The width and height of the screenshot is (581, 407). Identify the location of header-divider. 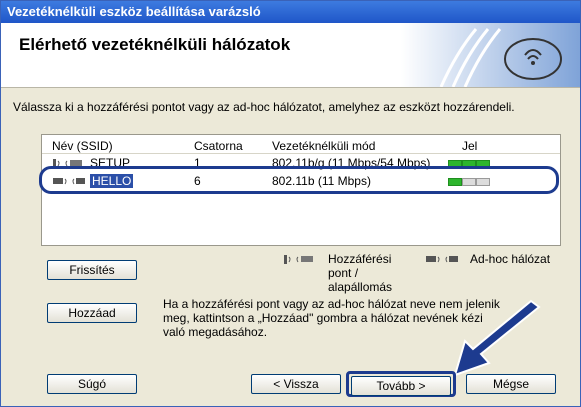
(301, 153).